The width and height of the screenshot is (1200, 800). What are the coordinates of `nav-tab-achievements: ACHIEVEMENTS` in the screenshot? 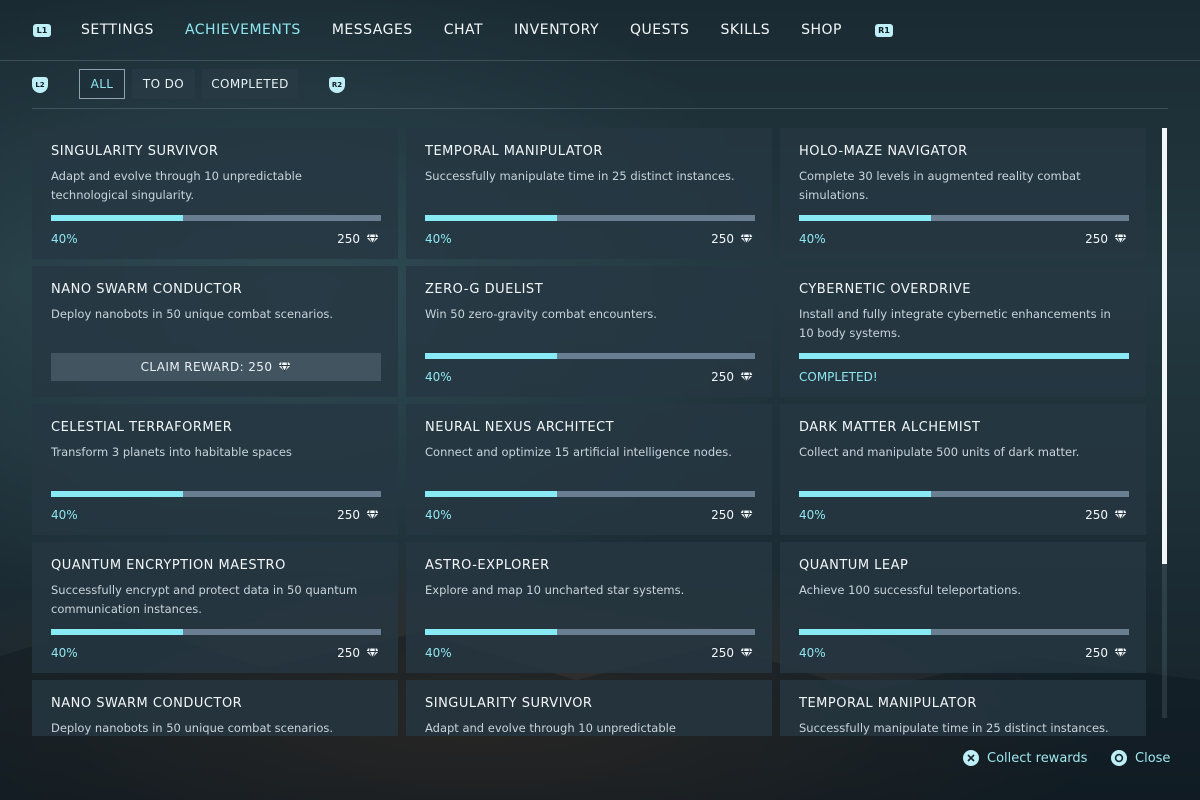 It's located at (243, 30).